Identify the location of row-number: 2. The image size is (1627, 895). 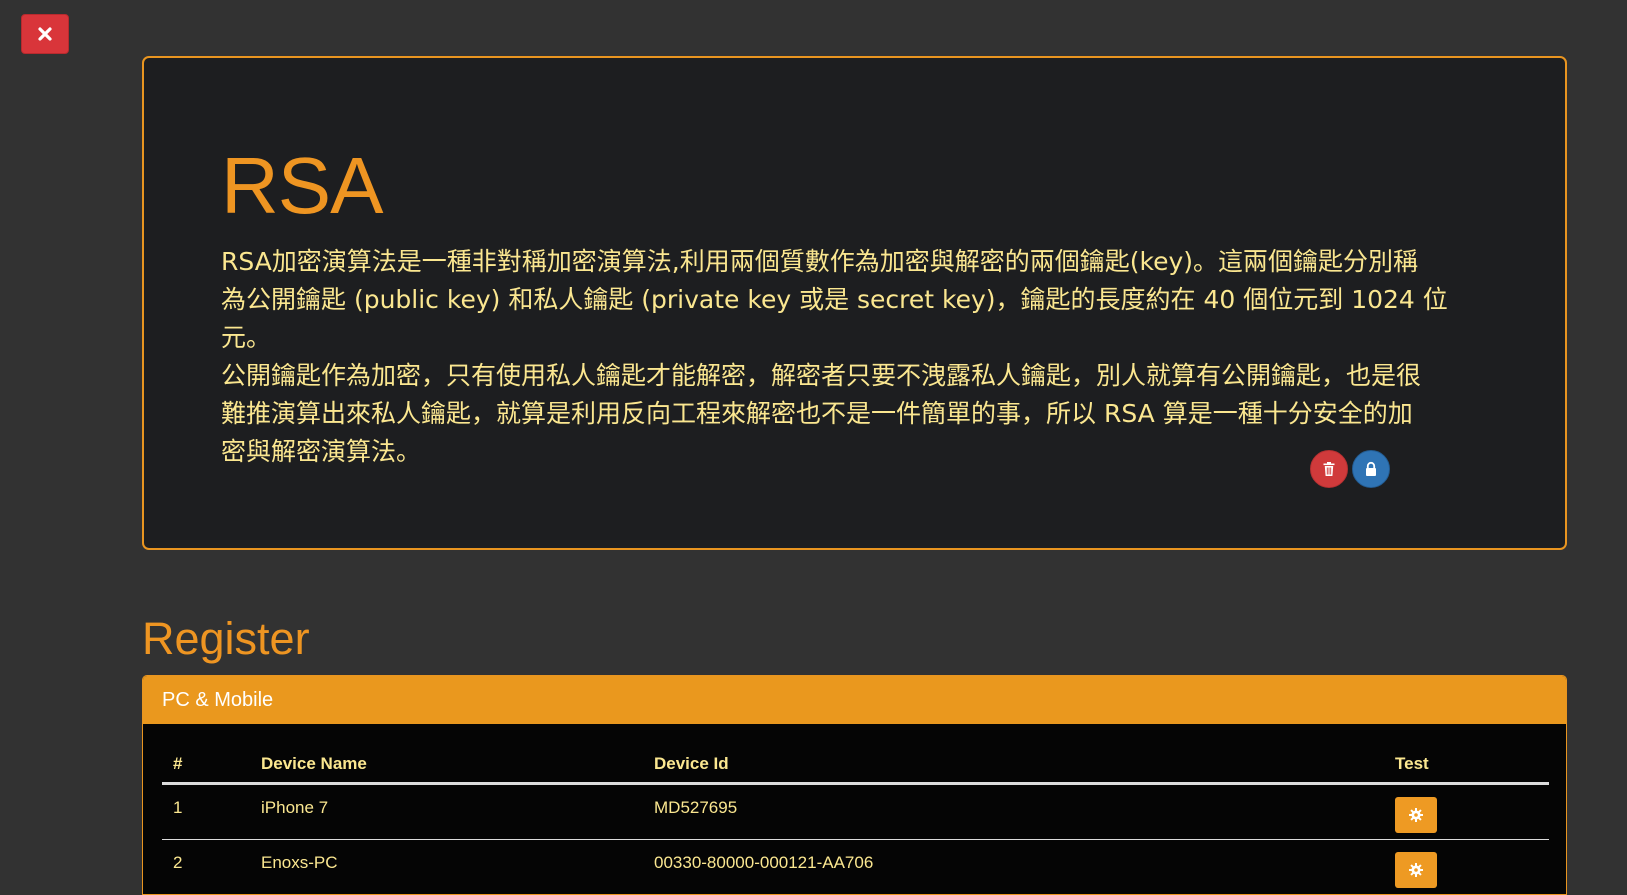
(206, 867).